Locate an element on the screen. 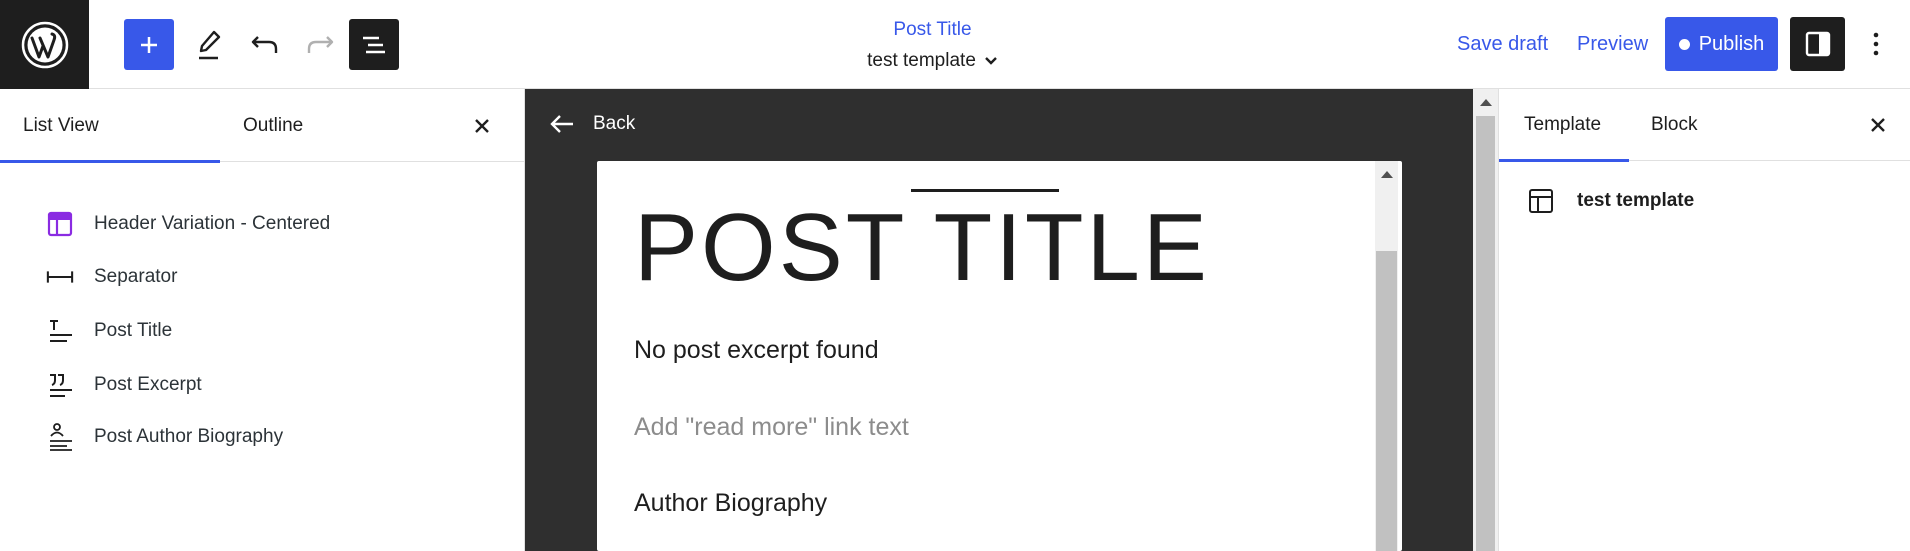 The image size is (1910, 551). tab-list-view: List View is located at coordinates (110, 126).